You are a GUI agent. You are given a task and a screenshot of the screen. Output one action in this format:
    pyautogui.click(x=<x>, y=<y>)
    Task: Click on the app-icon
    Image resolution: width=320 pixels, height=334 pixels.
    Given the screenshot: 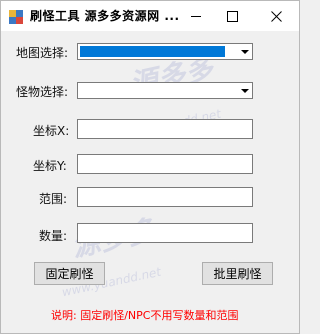 What is the action you would take?
    pyautogui.click(x=16, y=16)
    